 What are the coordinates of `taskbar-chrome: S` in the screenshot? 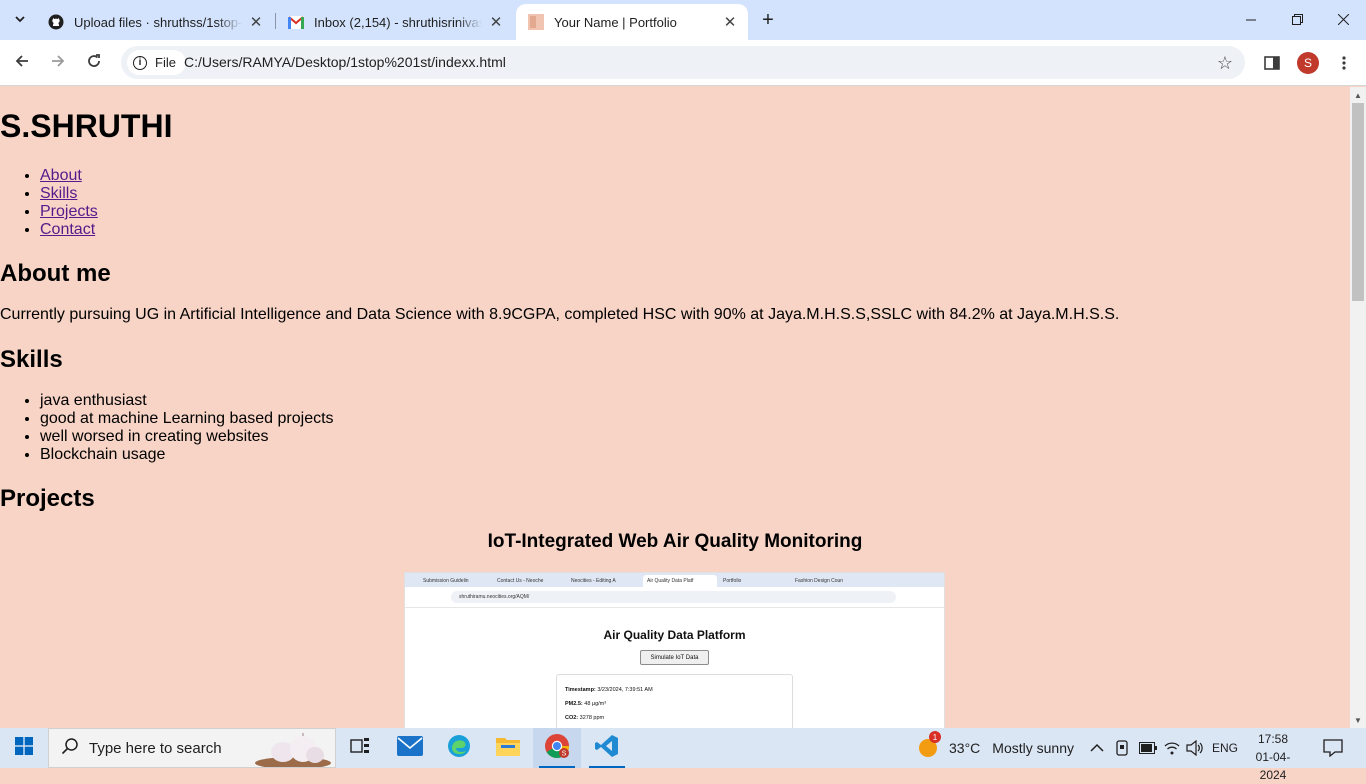 It's located at (557, 748).